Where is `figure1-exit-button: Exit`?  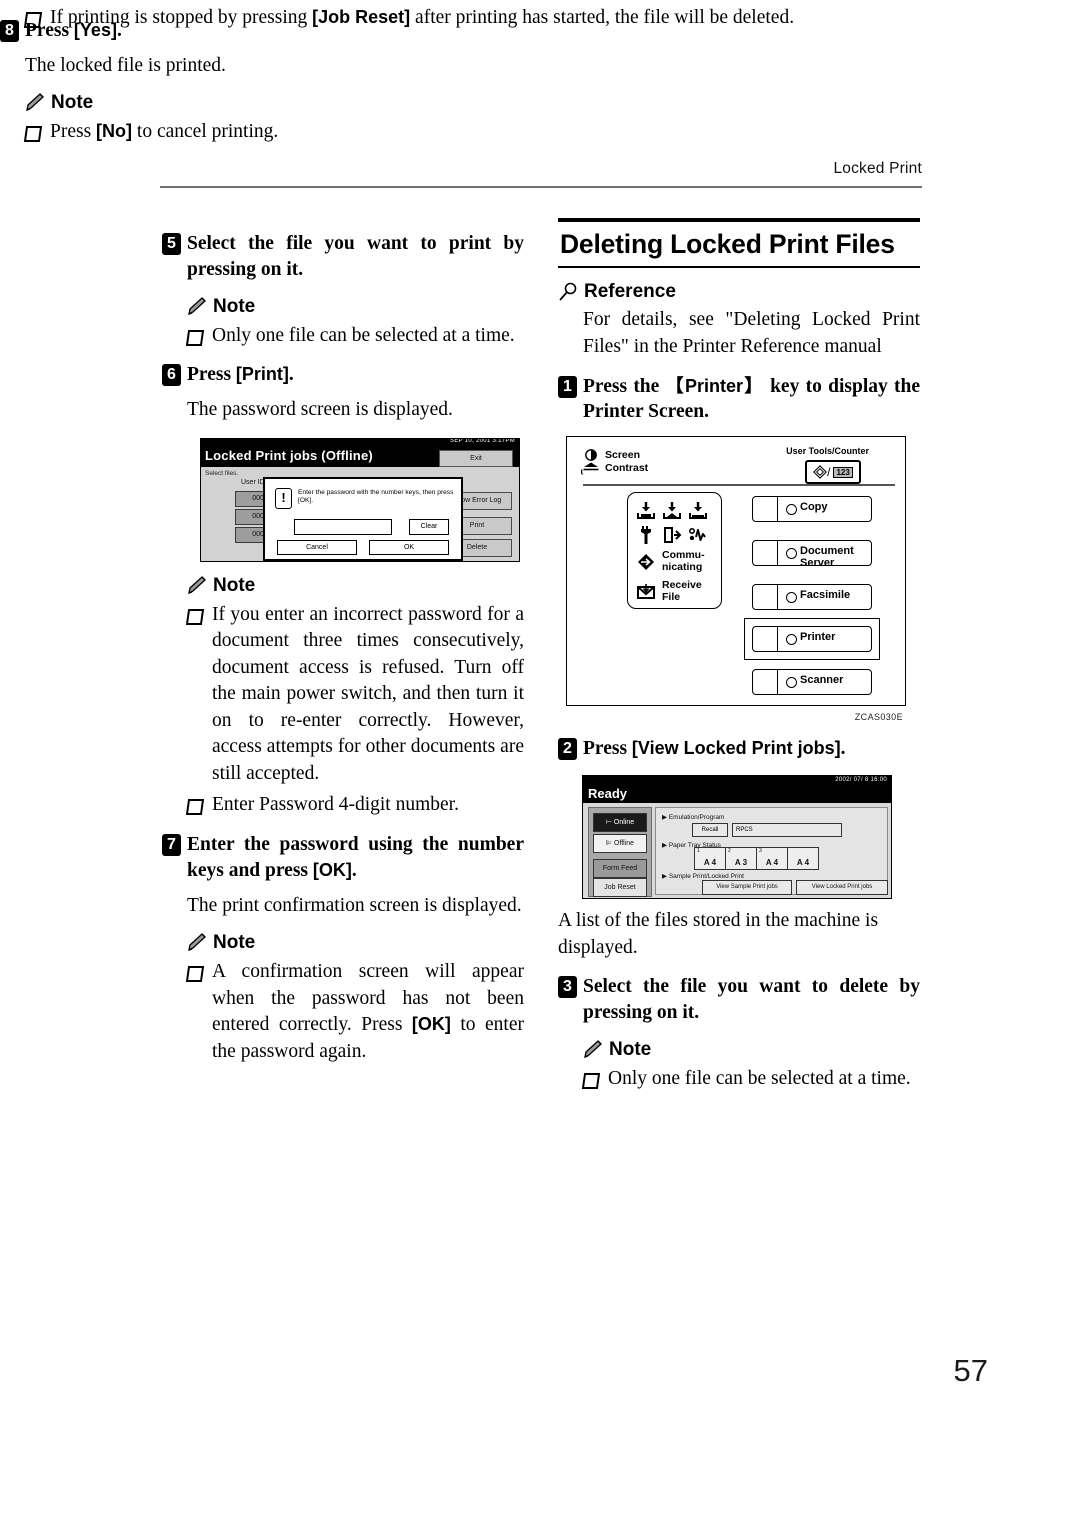
figure1-exit-button: Exit is located at coordinates (476, 458).